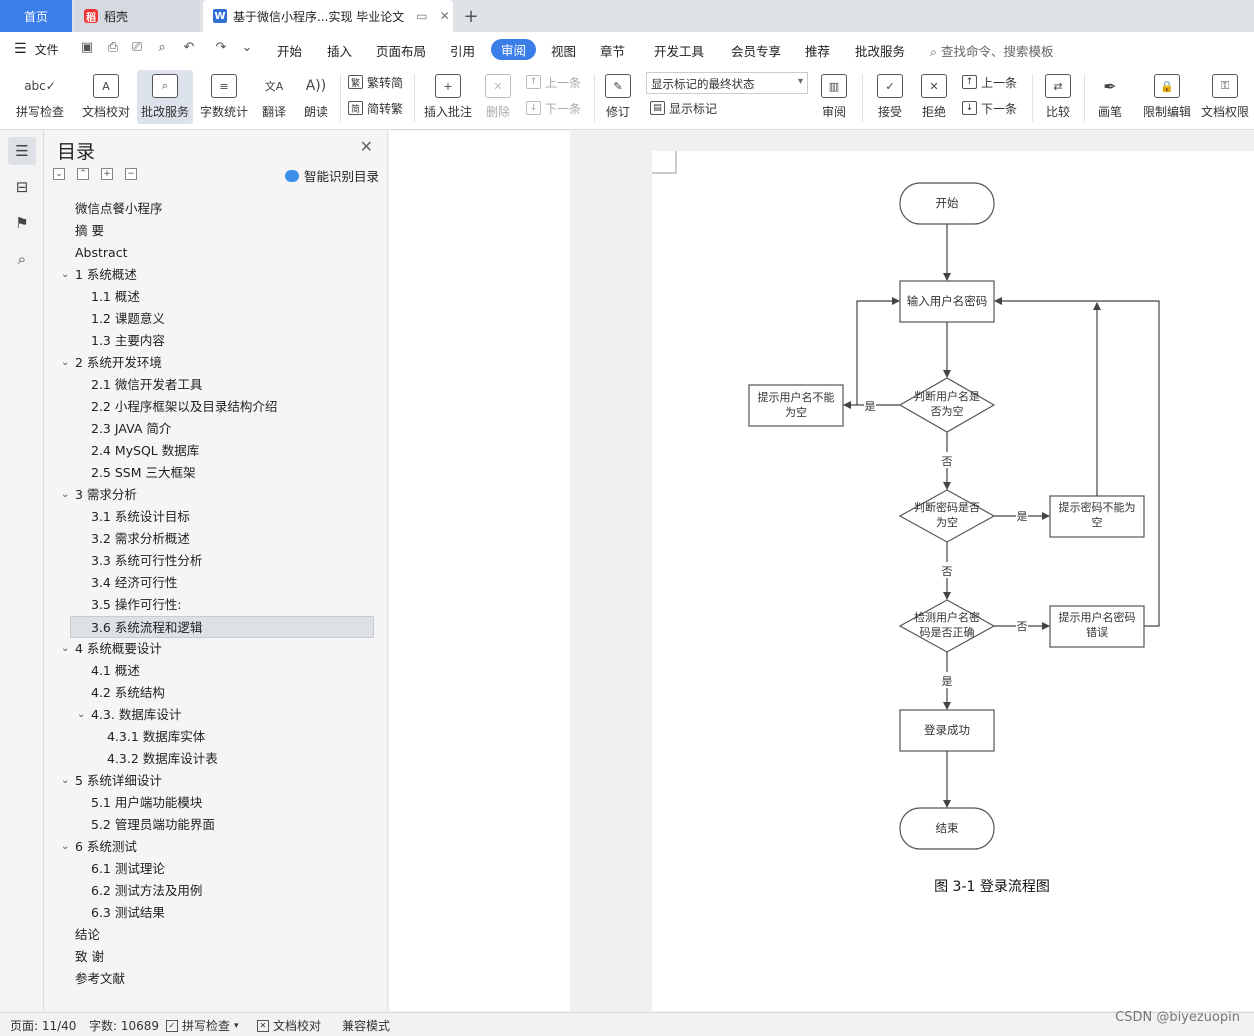  Describe the element at coordinates (221, 49) in the screenshot. I see `redo-icon: ↷` at that location.